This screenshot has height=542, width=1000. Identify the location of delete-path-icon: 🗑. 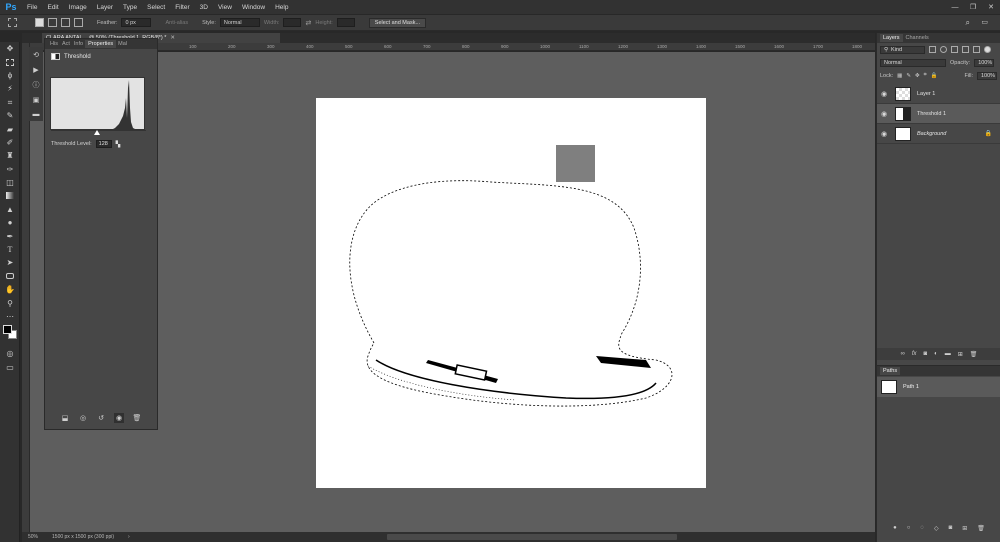
(981, 528).